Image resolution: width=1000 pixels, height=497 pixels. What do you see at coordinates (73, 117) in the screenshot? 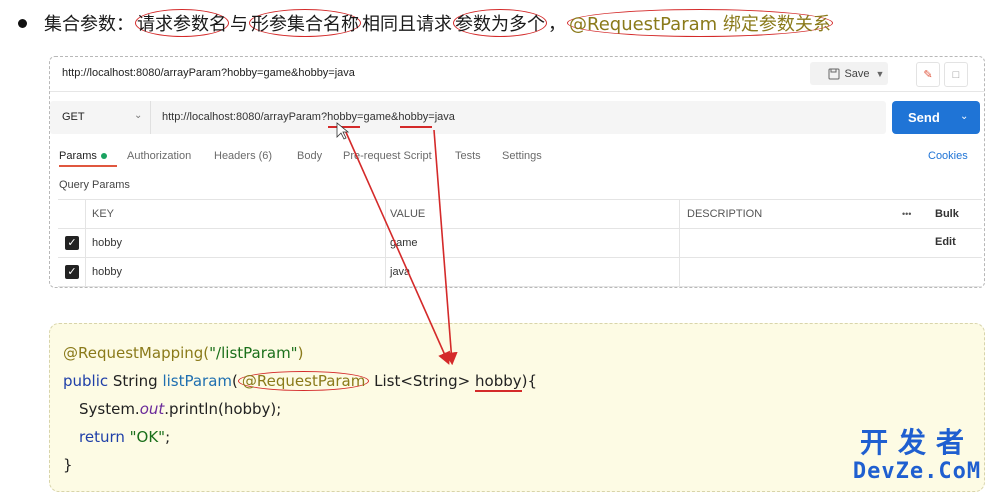
I see `method-select: GET` at bounding box center [73, 117].